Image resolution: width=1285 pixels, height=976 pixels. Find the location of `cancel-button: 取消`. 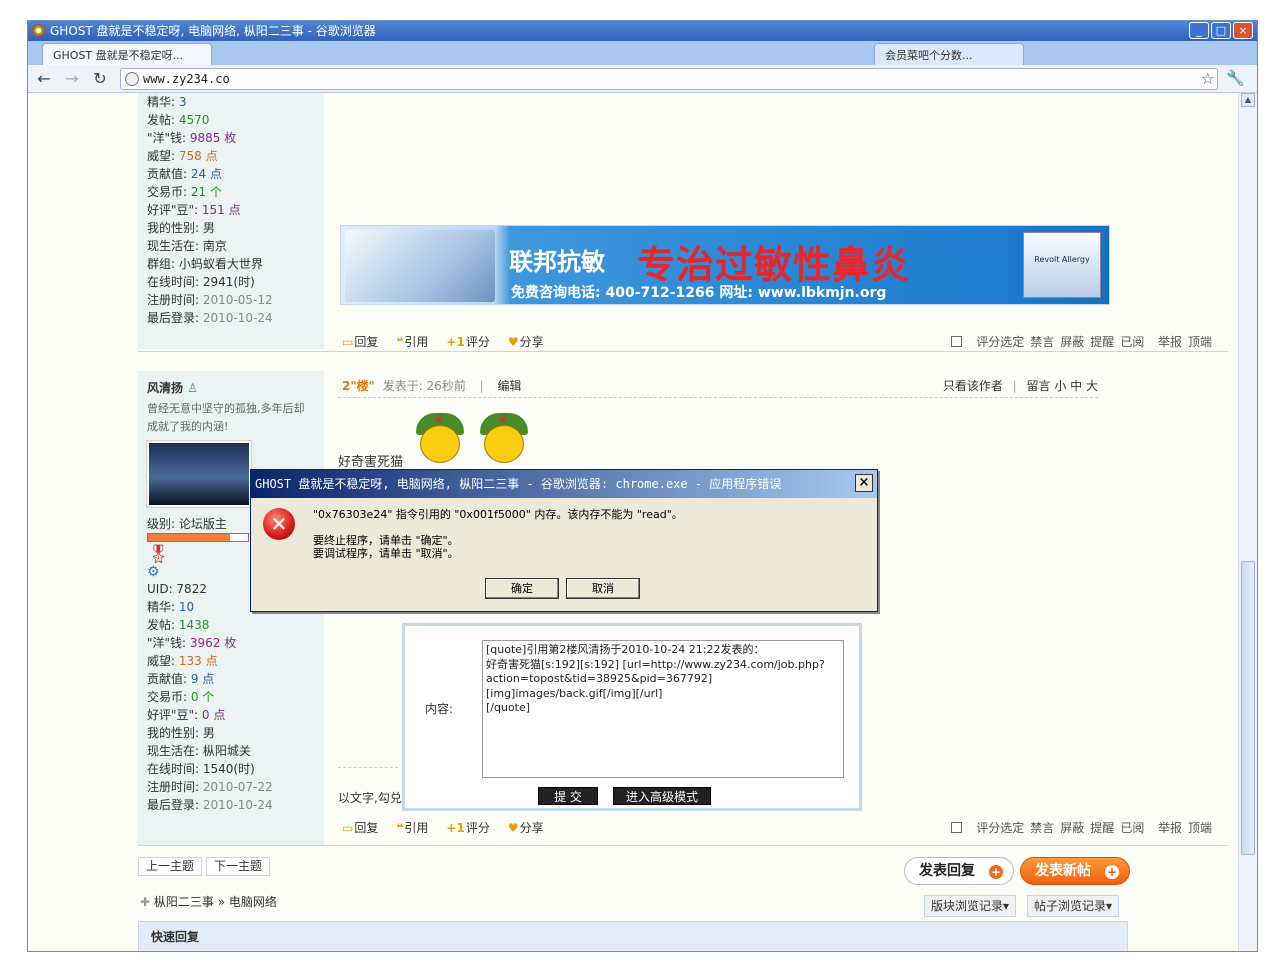

cancel-button: 取消 is located at coordinates (603, 588).